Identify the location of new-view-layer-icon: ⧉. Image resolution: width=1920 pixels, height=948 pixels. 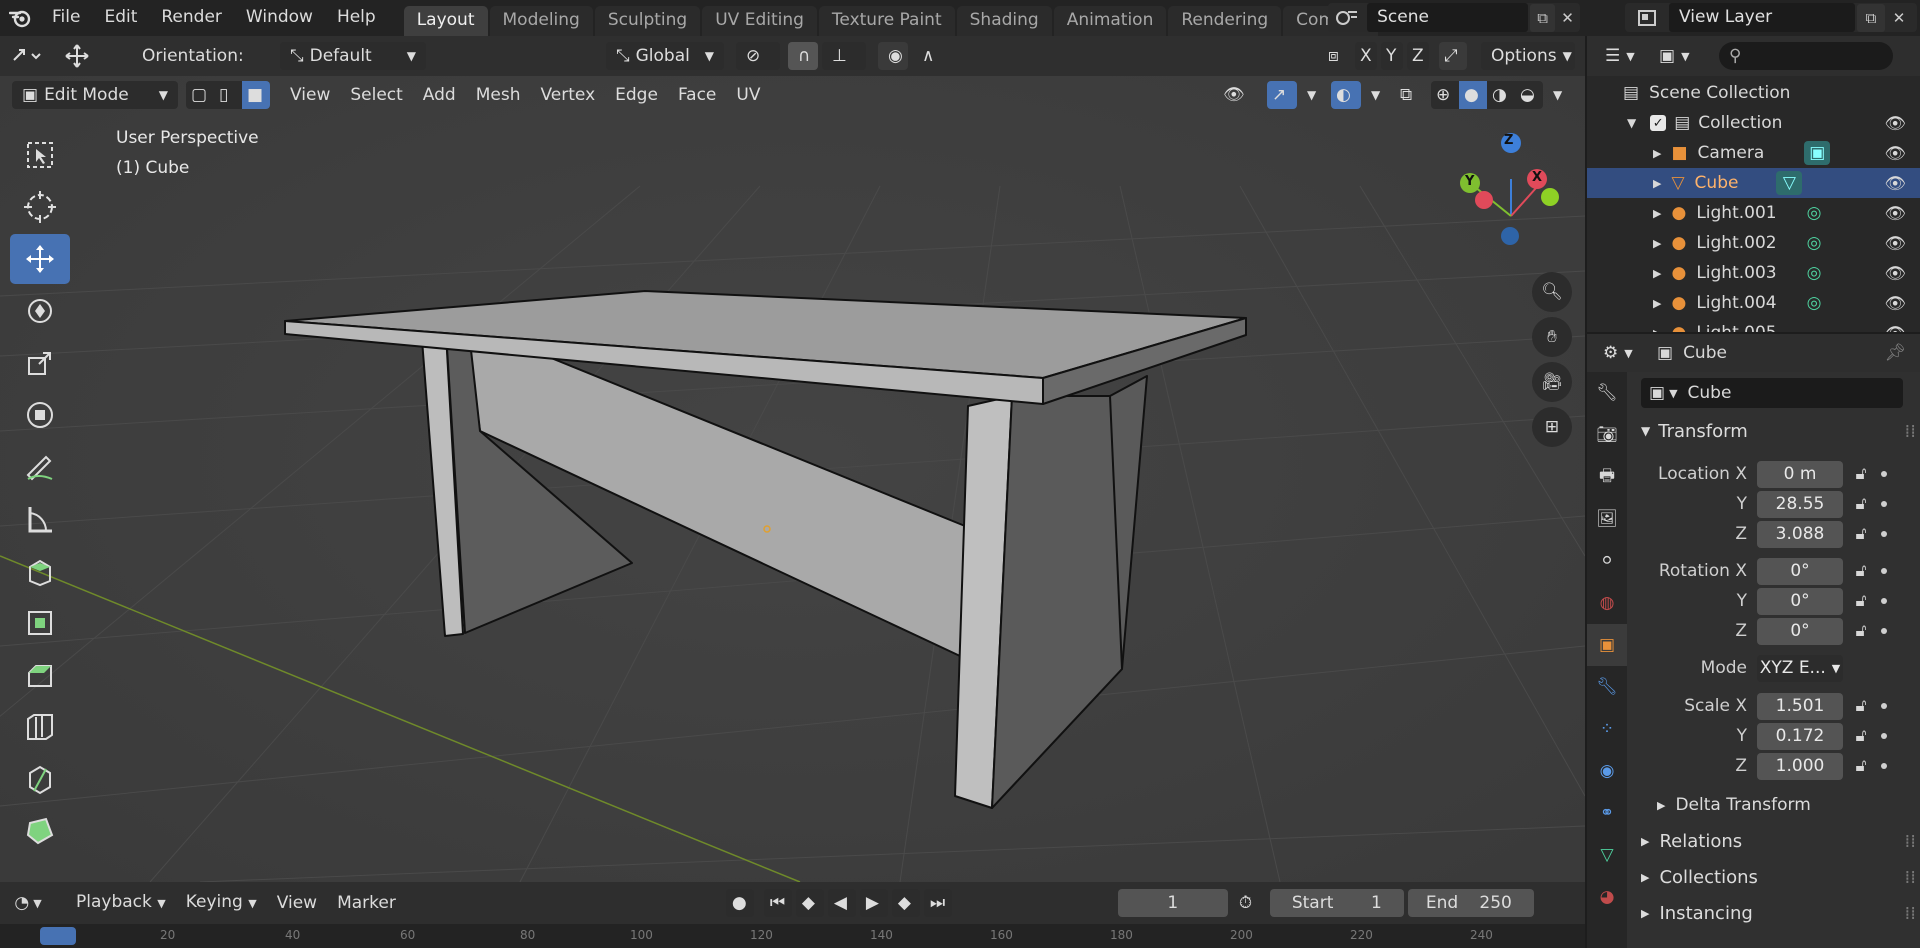
(1871, 17).